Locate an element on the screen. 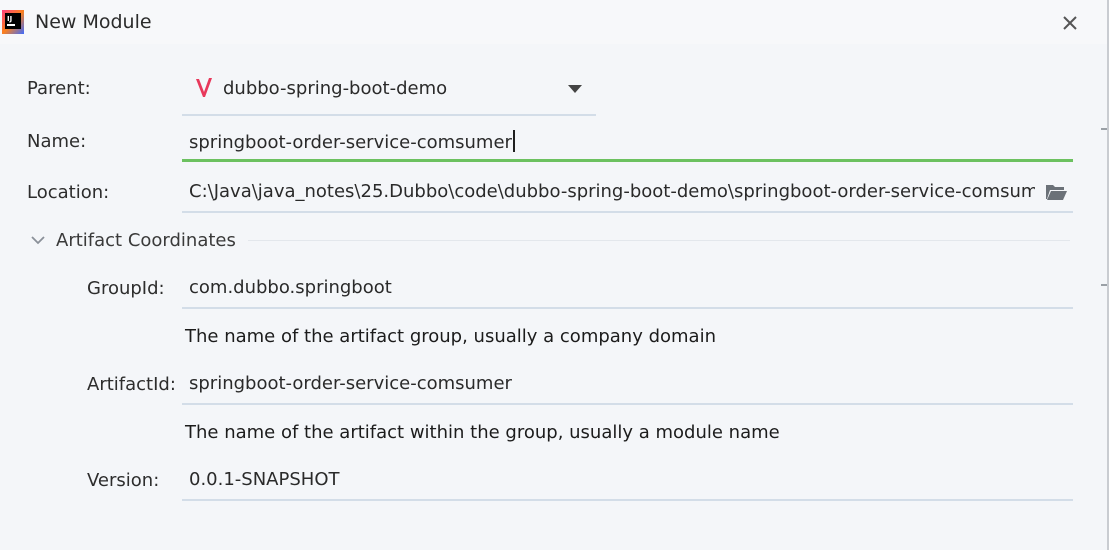 The image size is (1109, 550). chevron-down-icon is located at coordinates (575, 89).